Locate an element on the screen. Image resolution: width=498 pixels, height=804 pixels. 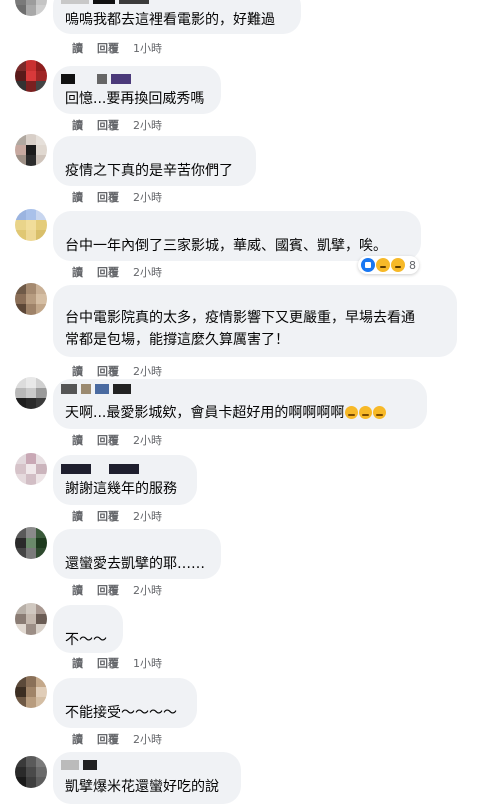
comment-text: 疫情之下真的是辛苦你們了 is located at coordinates (149, 171).